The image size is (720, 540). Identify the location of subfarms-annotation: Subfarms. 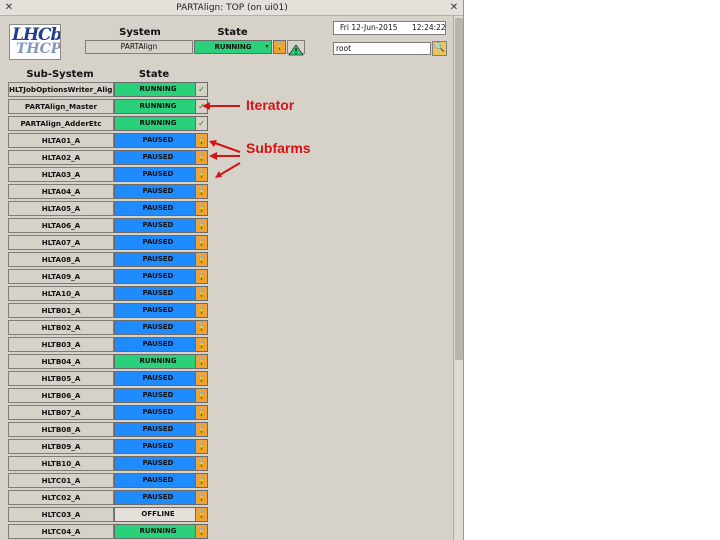
(278, 148).